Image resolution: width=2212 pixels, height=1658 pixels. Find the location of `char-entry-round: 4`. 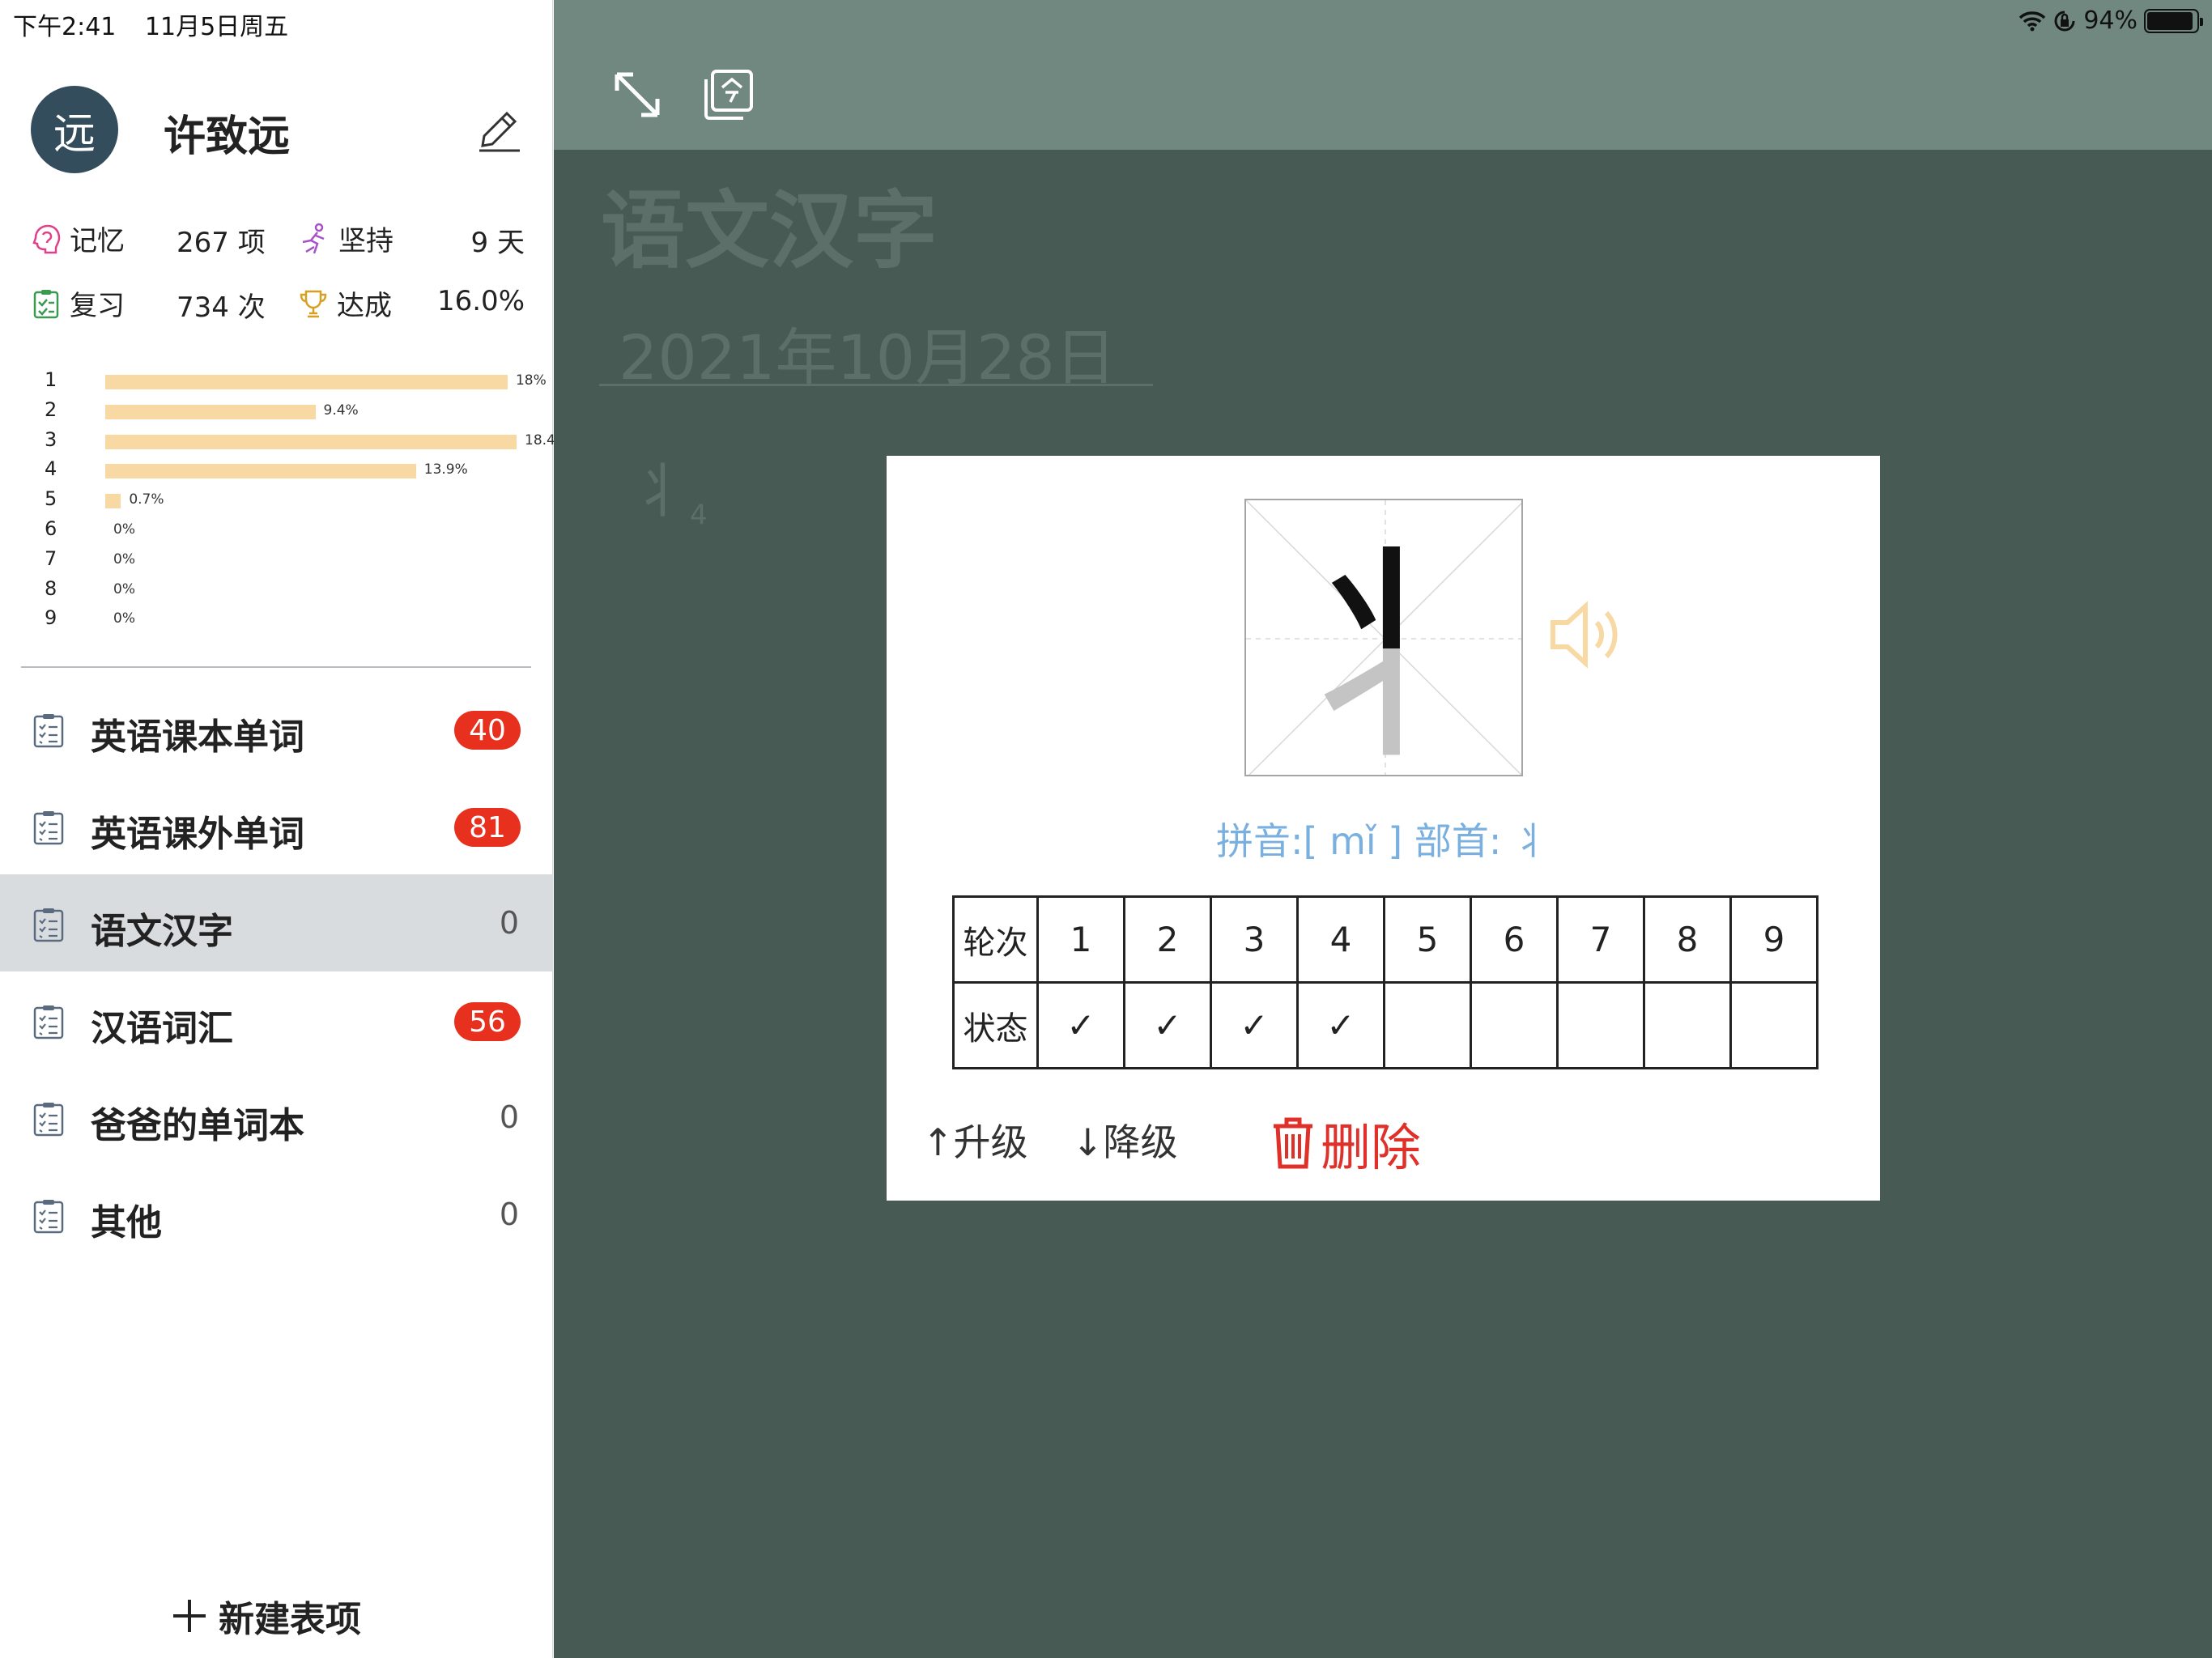

char-entry-round: 4 is located at coordinates (699, 515).